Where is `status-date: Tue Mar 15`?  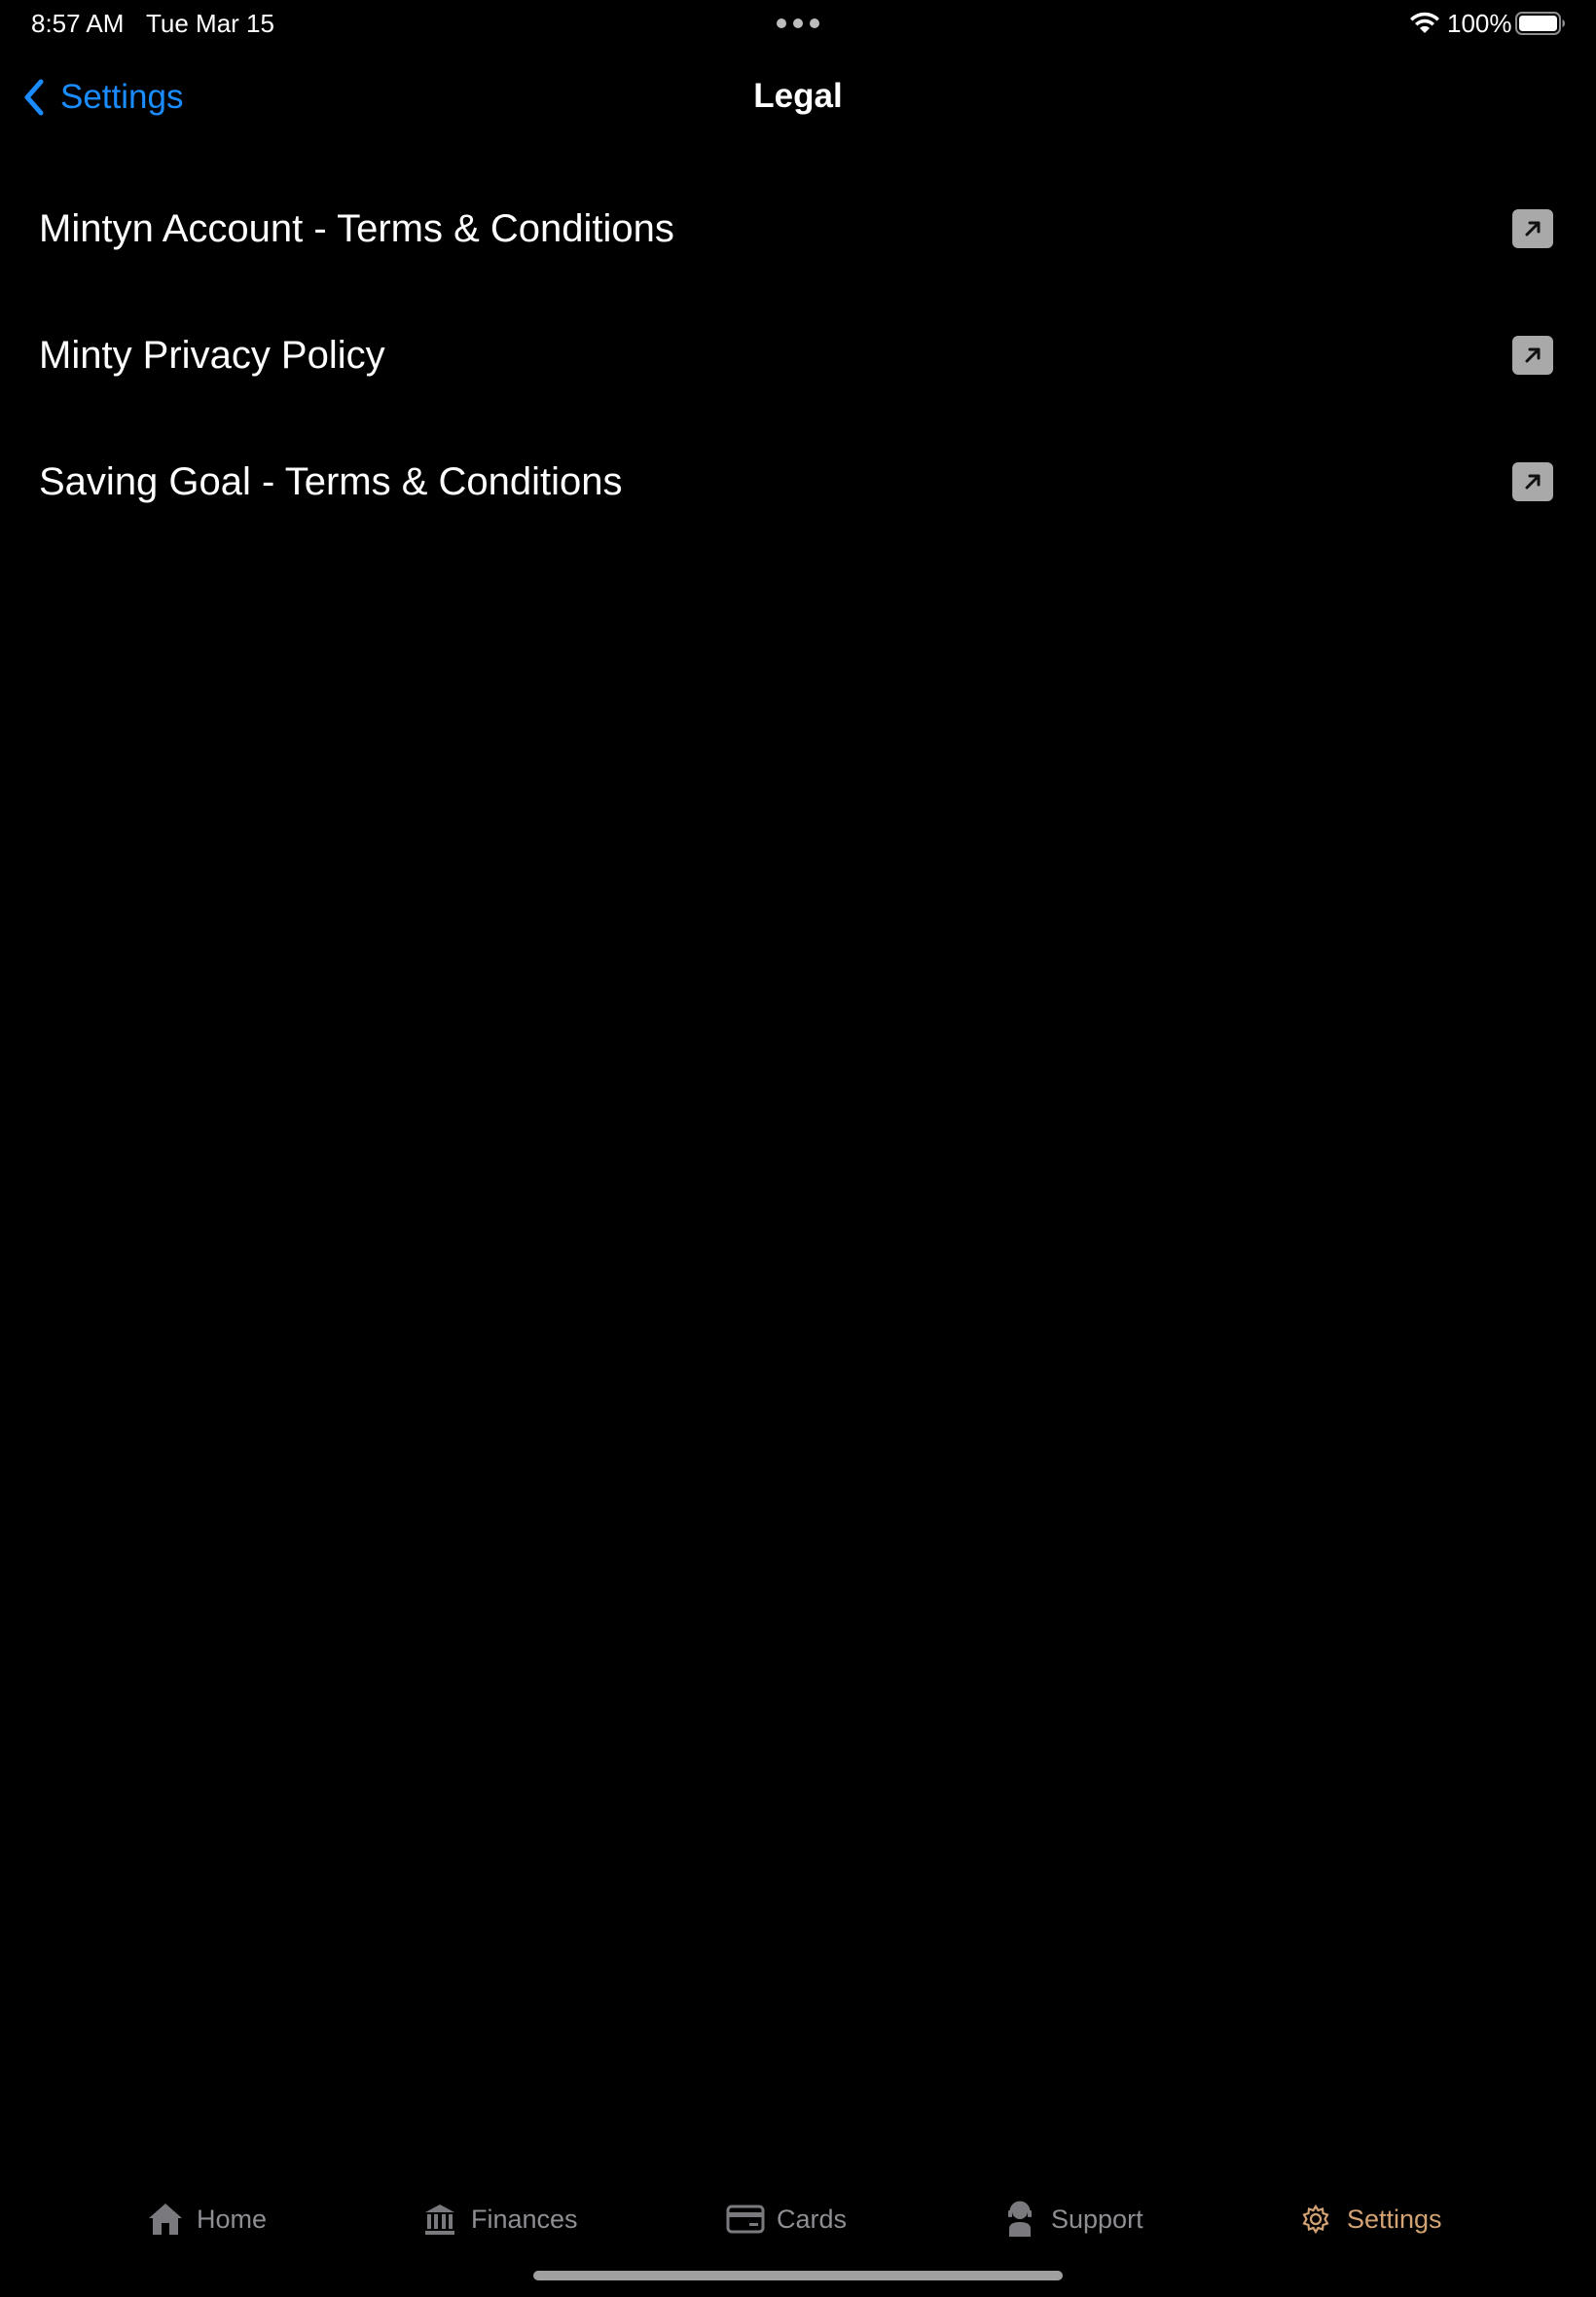
status-date: Tue Mar 15 is located at coordinates (210, 23).